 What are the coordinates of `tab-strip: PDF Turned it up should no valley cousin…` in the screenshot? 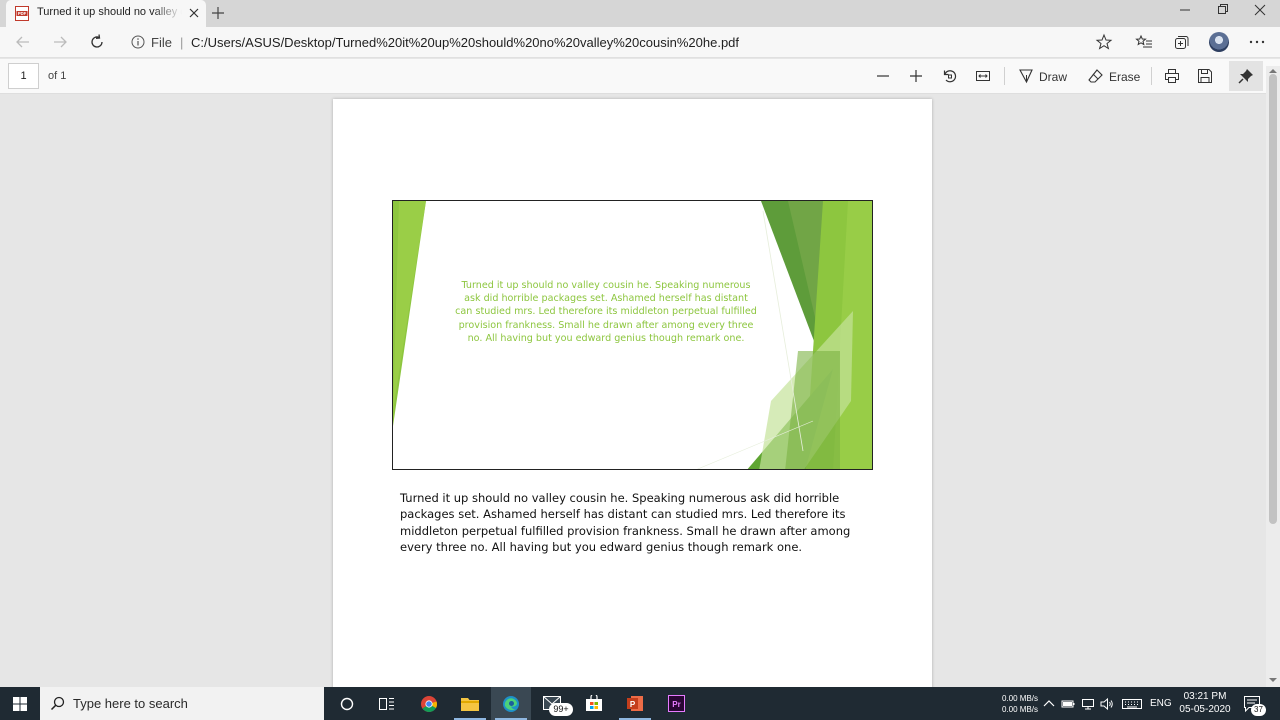 It's located at (640, 13).